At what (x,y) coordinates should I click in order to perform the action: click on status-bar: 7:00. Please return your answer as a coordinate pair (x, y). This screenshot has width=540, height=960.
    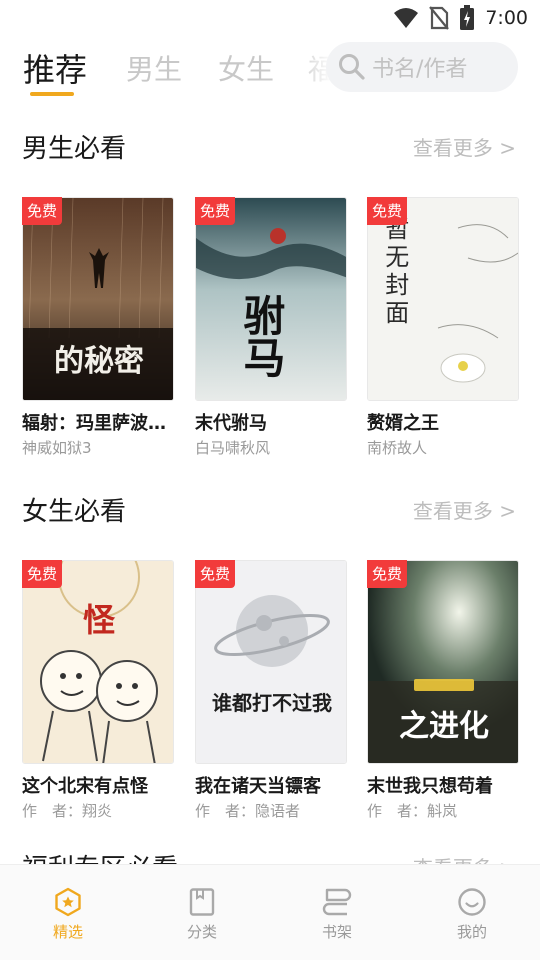
    Looking at the image, I should click on (270, 18).